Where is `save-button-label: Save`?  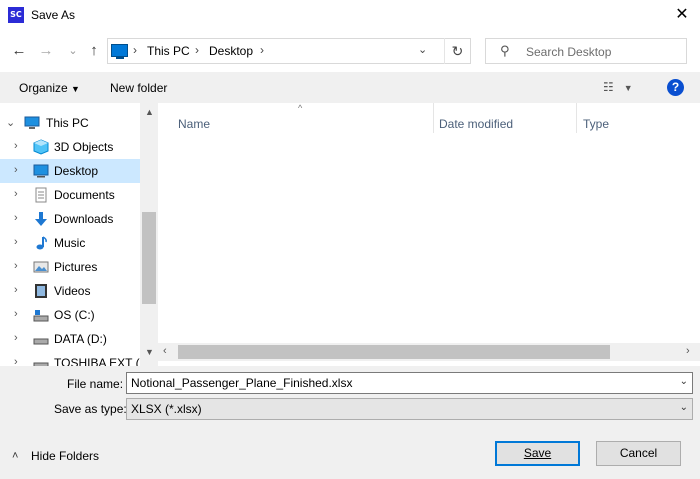 save-button-label: Save is located at coordinates (537, 453).